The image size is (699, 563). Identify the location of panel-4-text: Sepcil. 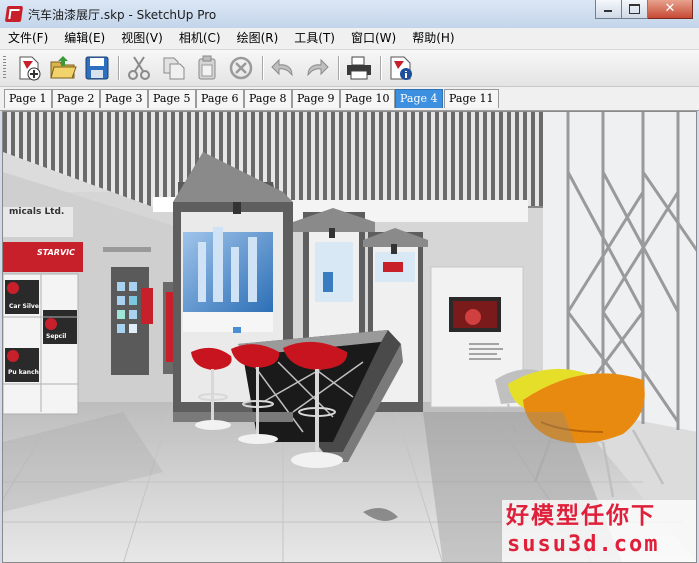
(56, 336).